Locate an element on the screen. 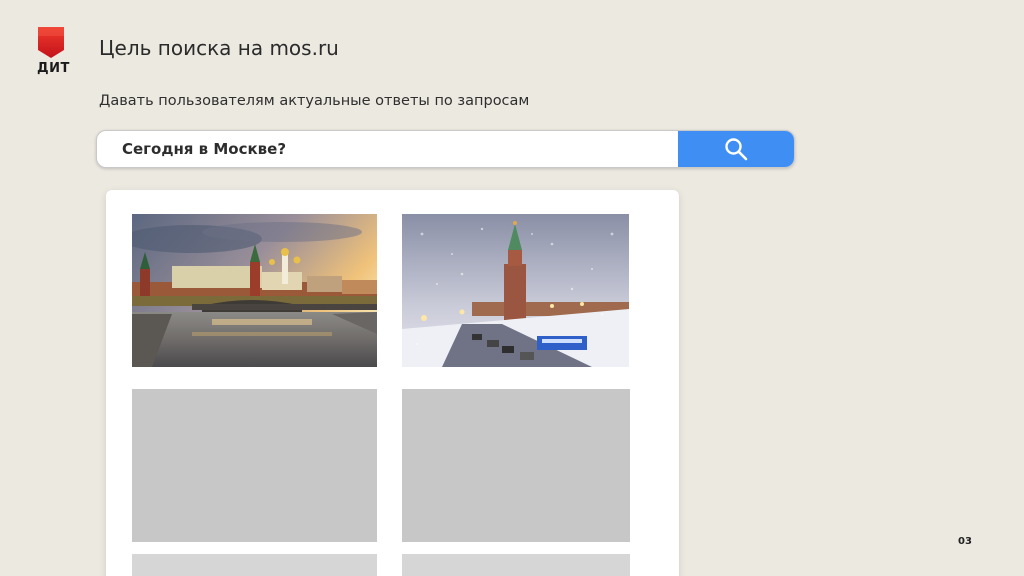 The image size is (1024, 576). search-button is located at coordinates (736, 149).